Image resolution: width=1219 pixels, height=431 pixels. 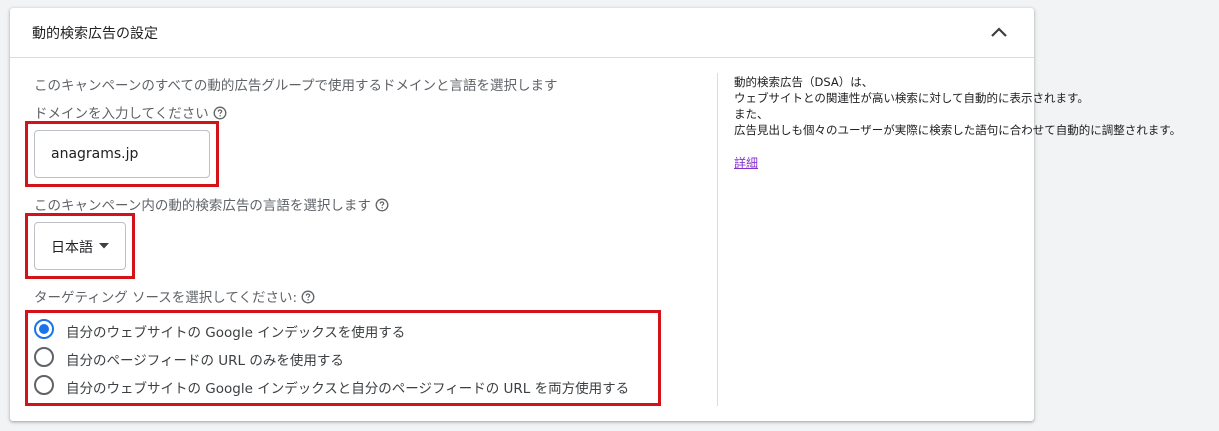 I want to click on domain-label-row: ドメインを入力してください, so click(x=130, y=112).